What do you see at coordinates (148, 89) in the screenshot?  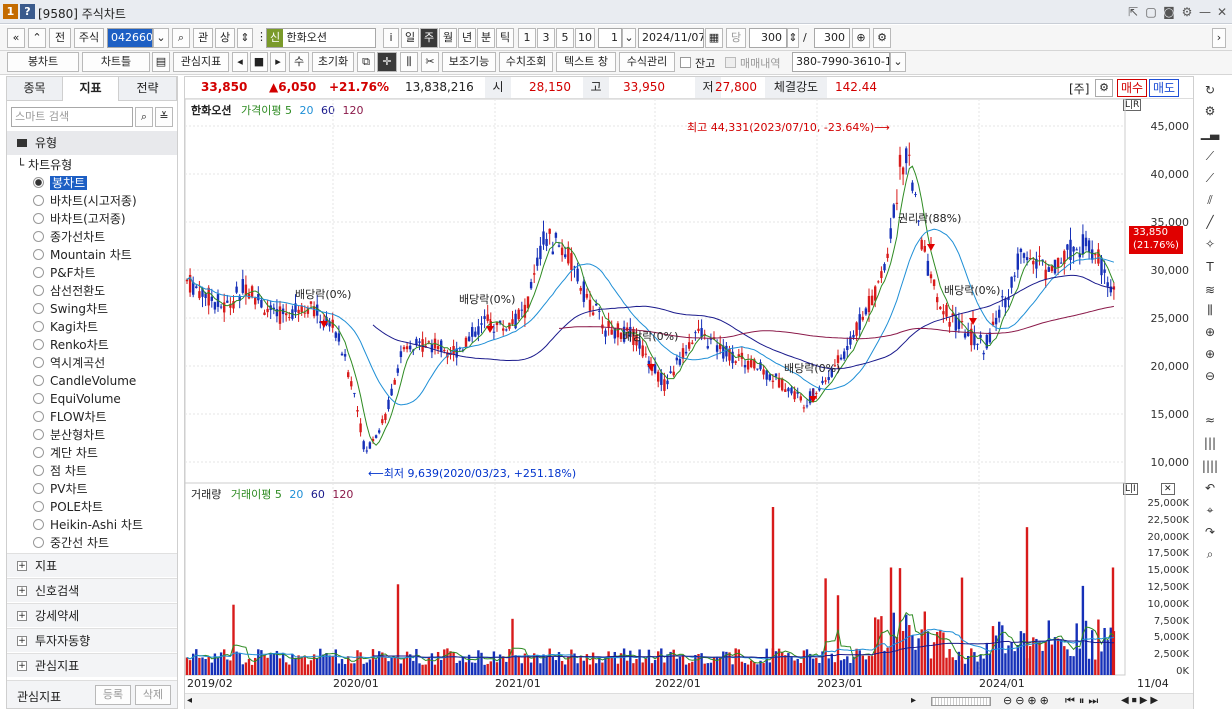 I see `tab-strategy: 전략` at bounding box center [148, 89].